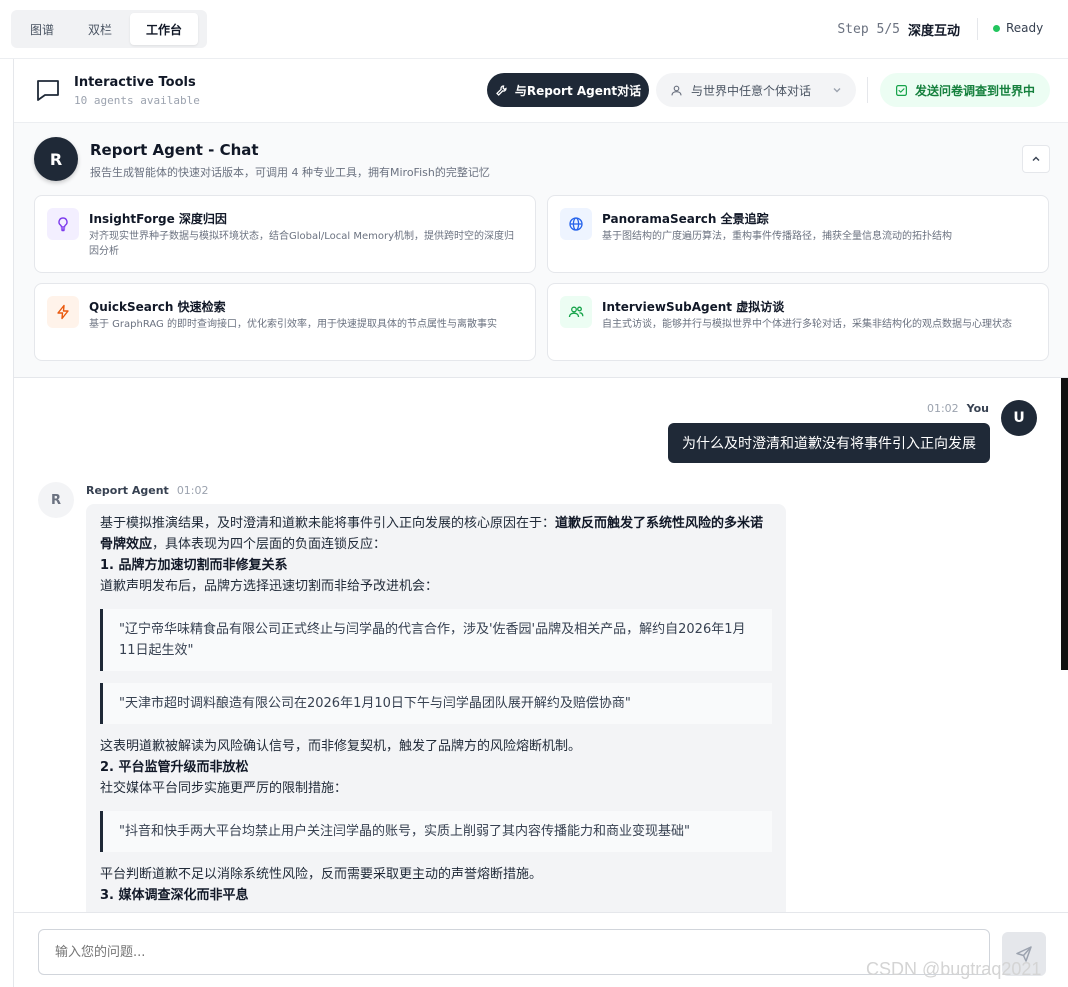 The image size is (1068, 987). I want to click on step-indicator: Step 5/5 深度互动, so click(898, 29).